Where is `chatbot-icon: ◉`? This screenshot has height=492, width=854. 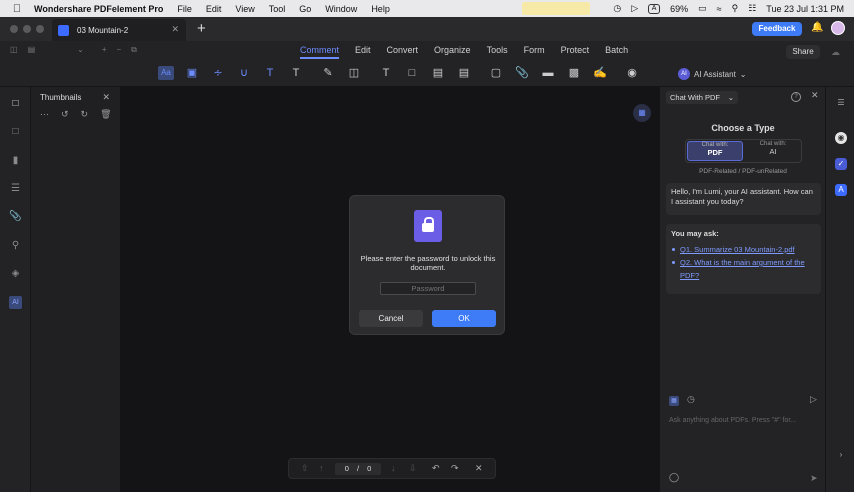
chatbot-icon: ◉ is located at coordinates (841, 138).